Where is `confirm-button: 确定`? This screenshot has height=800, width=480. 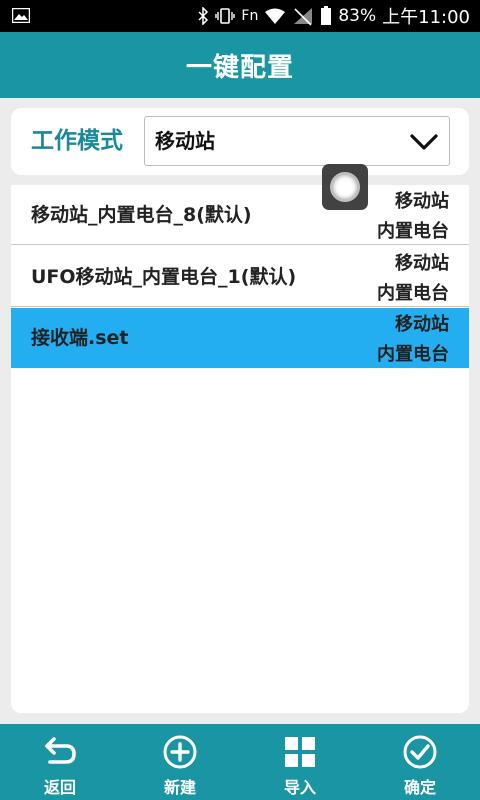 confirm-button: 确定 is located at coordinates (420, 762).